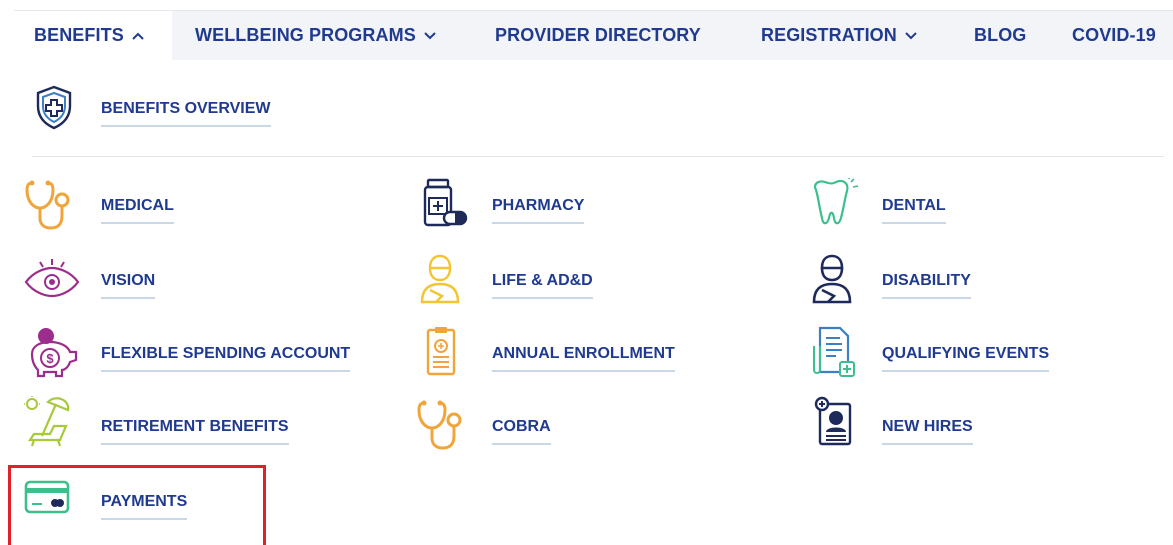 The width and height of the screenshot is (1173, 545). What do you see at coordinates (226, 358) in the screenshot?
I see `fsa-link: FLEXIBLE SPENDING ACCOUNT` at bounding box center [226, 358].